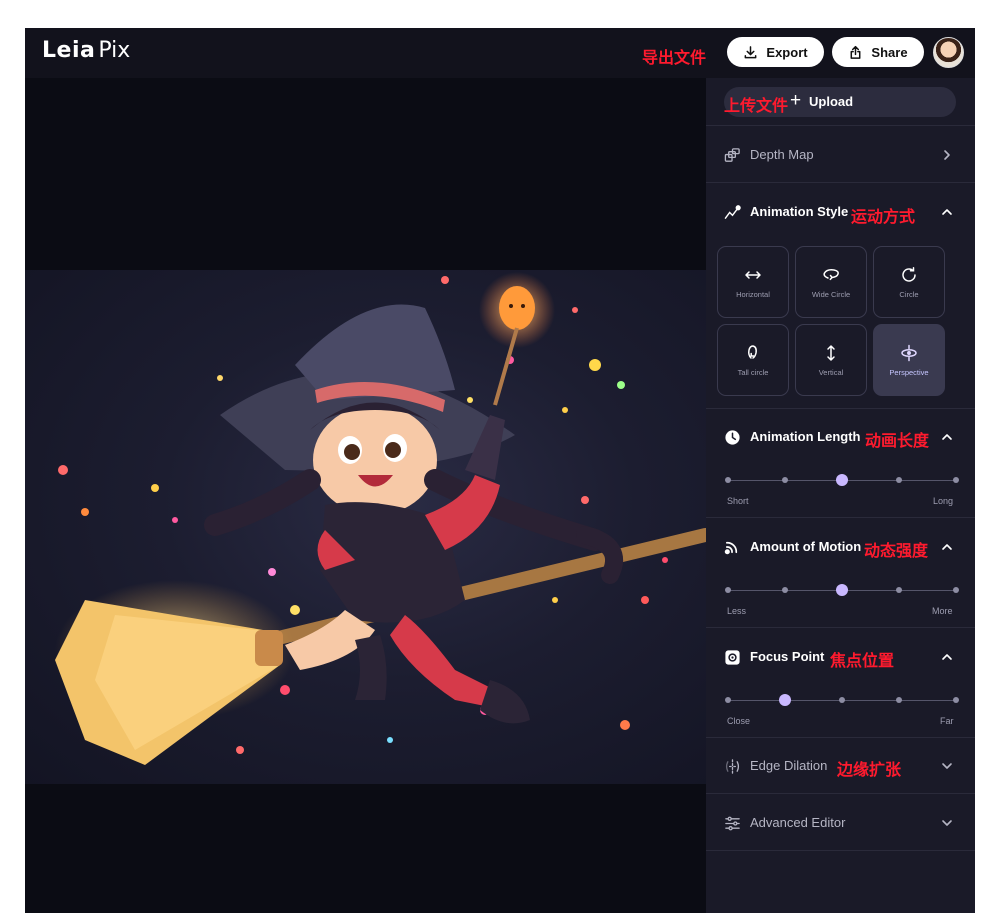  I want to click on focus-point-annotation: 焦点位置, so click(862, 660).